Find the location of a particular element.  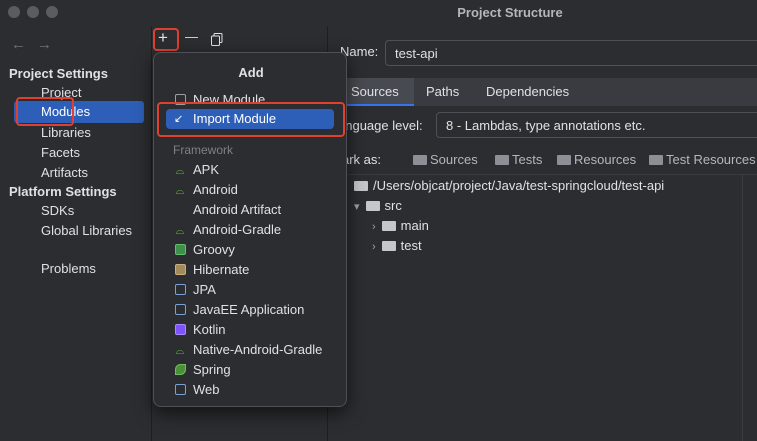

detail-tabs: Sources Paths Dependencies is located at coordinates (549, 92).